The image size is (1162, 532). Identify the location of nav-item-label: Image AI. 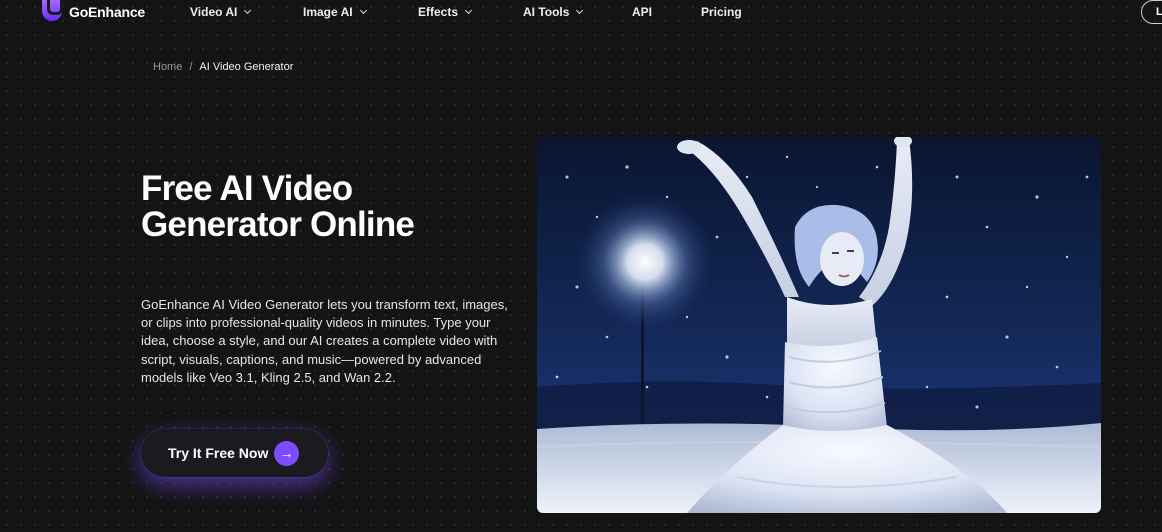
(328, 12).